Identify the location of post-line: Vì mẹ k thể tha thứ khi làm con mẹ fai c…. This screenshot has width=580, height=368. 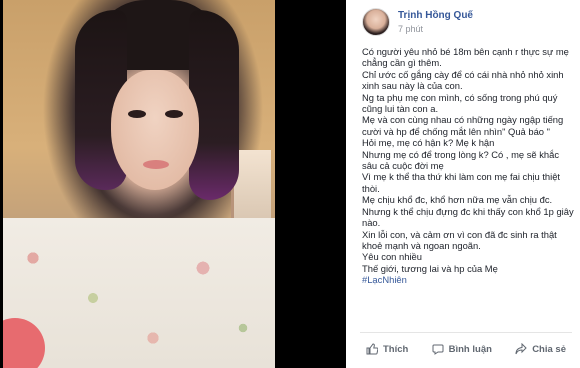
(461, 182).